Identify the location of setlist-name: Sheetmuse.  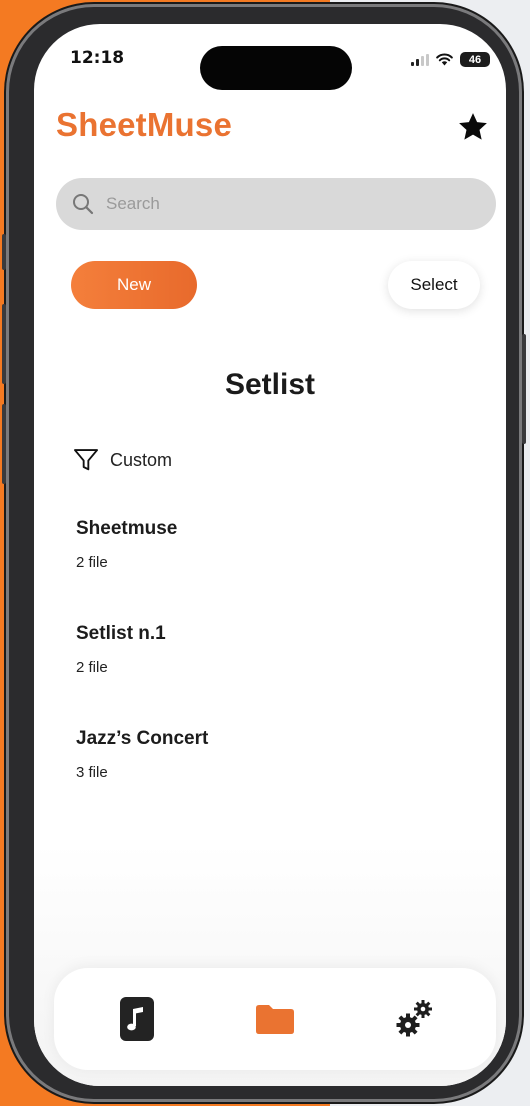
(127, 528).